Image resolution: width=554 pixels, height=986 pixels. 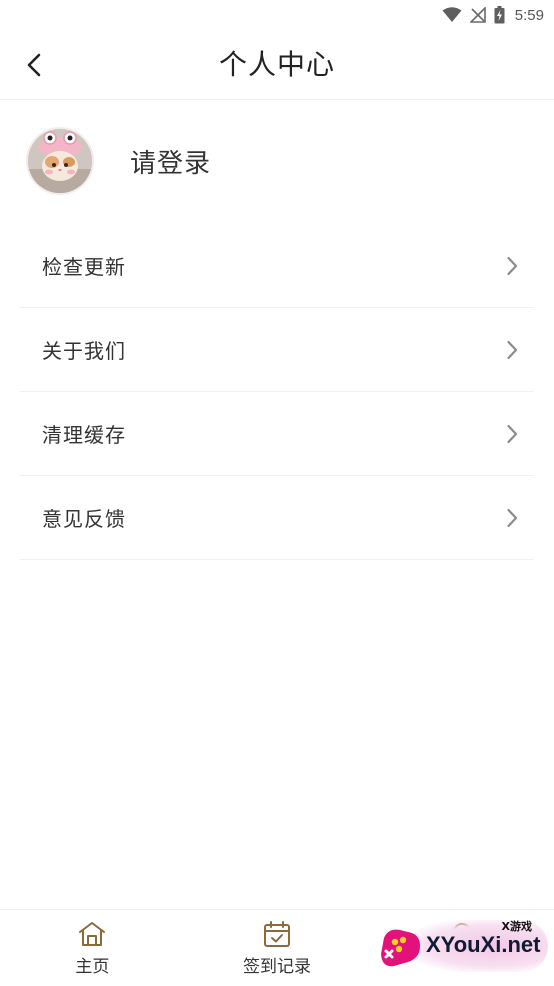 What do you see at coordinates (280, 161) in the screenshot?
I see `login-row: 请登录` at bounding box center [280, 161].